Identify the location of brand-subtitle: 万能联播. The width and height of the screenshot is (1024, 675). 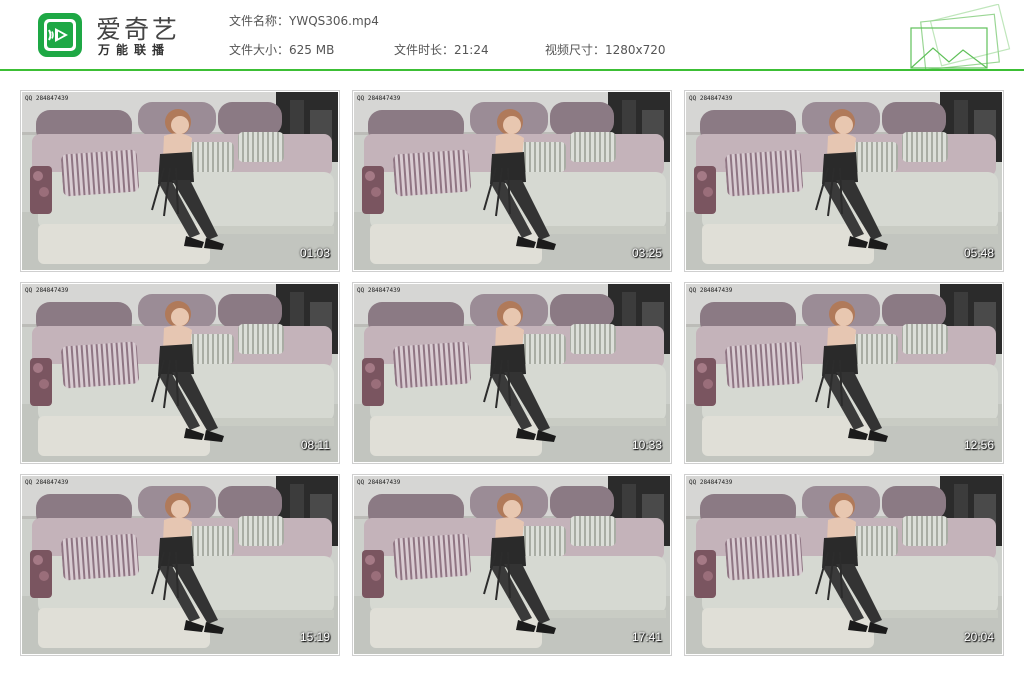
(134, 50).